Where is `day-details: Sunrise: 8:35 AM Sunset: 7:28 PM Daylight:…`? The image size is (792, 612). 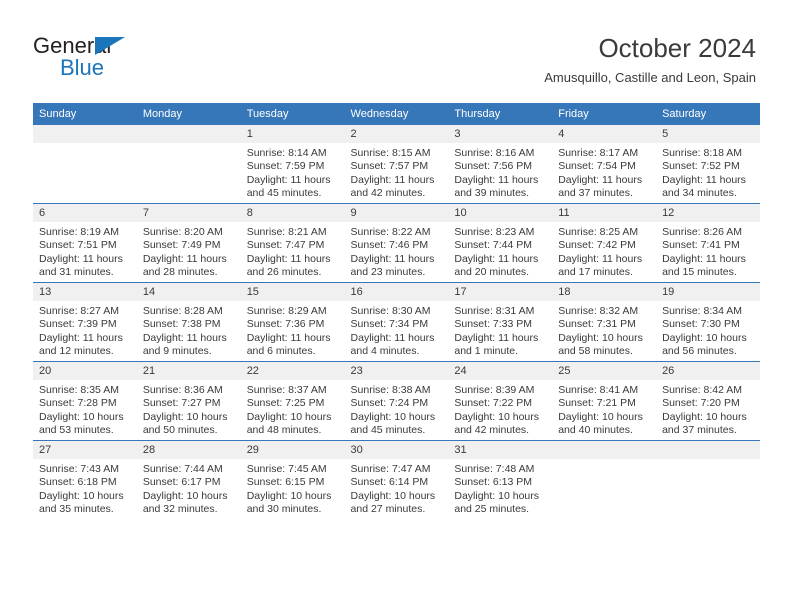
day-details: Sunrise: 8:35 AM Sunset: 7:28 PM Daylight:… is located at coordinates (85, 409).